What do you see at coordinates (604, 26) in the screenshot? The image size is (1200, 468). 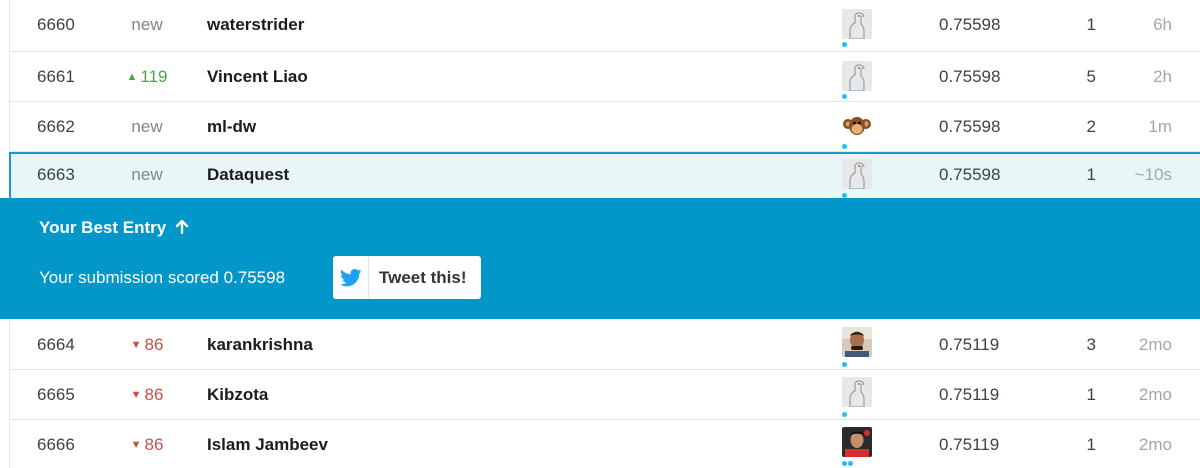 I see `table-row: 6660 new waterstrider 0.75598 1 6h` at bounding box center [604, 26].